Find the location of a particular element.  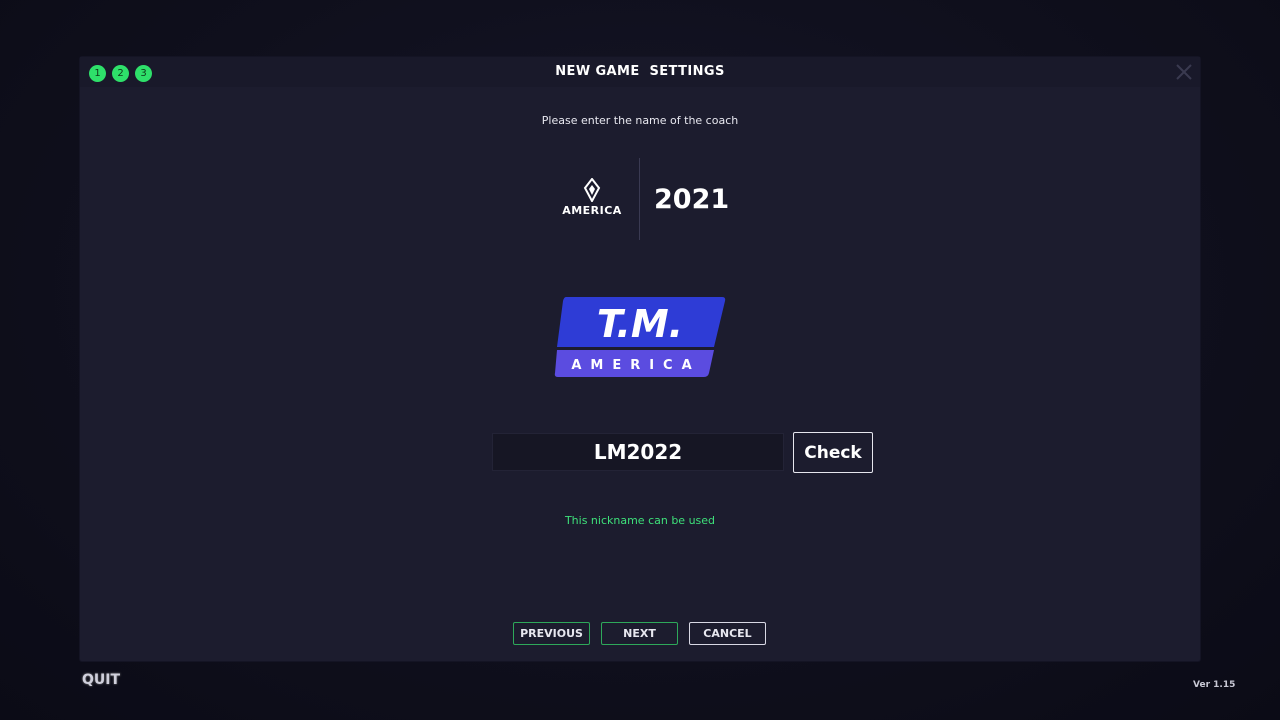

check-button: Check is located at coordinates (833, 452).